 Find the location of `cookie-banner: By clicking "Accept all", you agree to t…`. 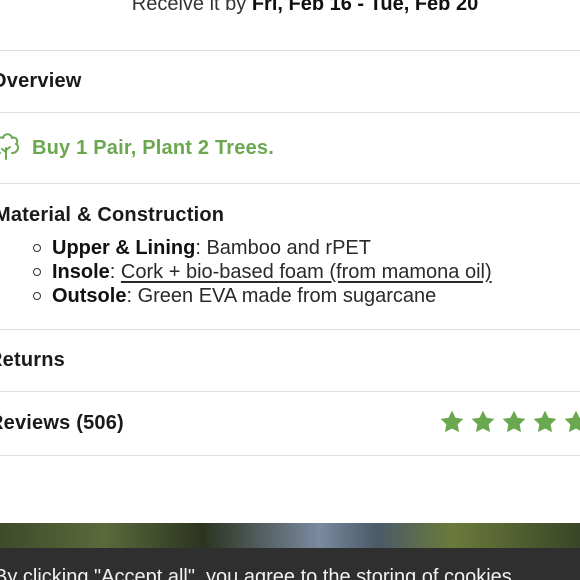

cookie-banner: By clicking "Accept all", you agree to t… is located at coordinates (290, 564).